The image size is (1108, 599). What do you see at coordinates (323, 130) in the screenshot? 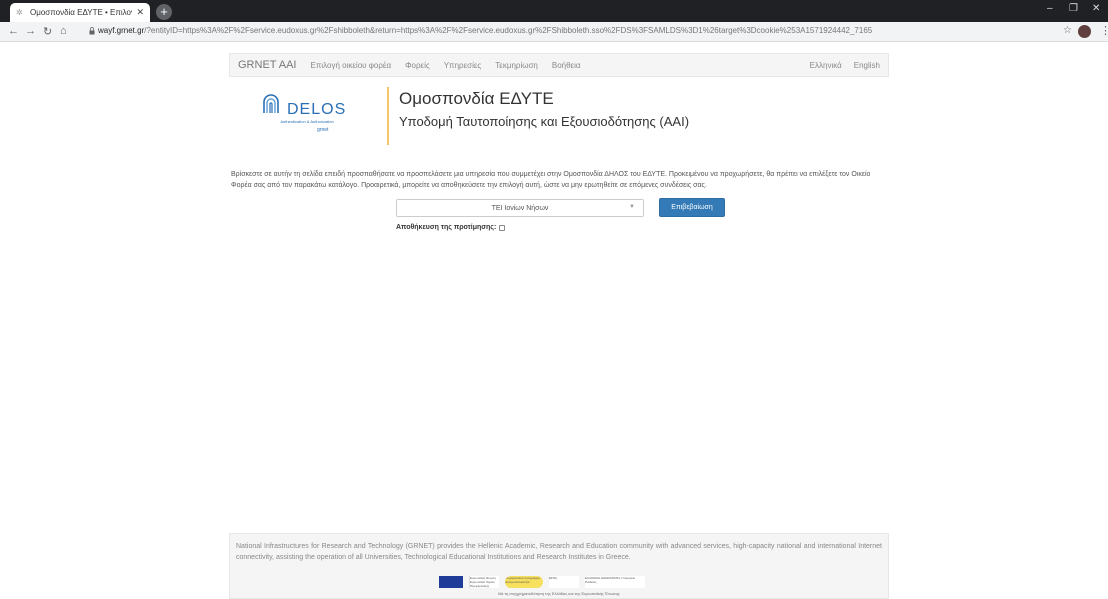
I see `logo-org: grnet` at bounding box center [323, 130].